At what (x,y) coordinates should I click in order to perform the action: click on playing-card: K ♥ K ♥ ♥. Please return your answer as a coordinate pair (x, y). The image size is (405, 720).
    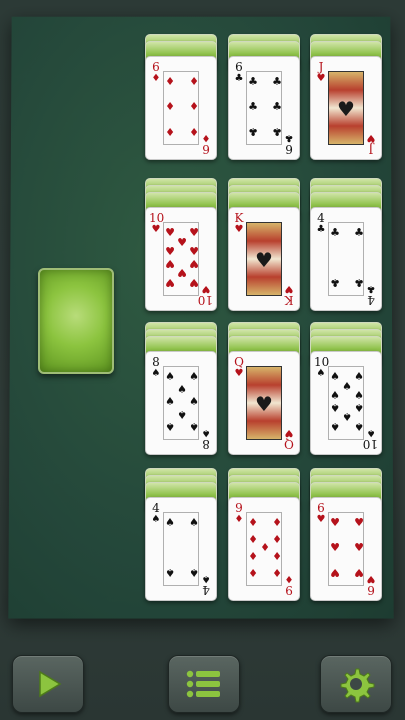
    Looking at the image, I should click on (264, 259).